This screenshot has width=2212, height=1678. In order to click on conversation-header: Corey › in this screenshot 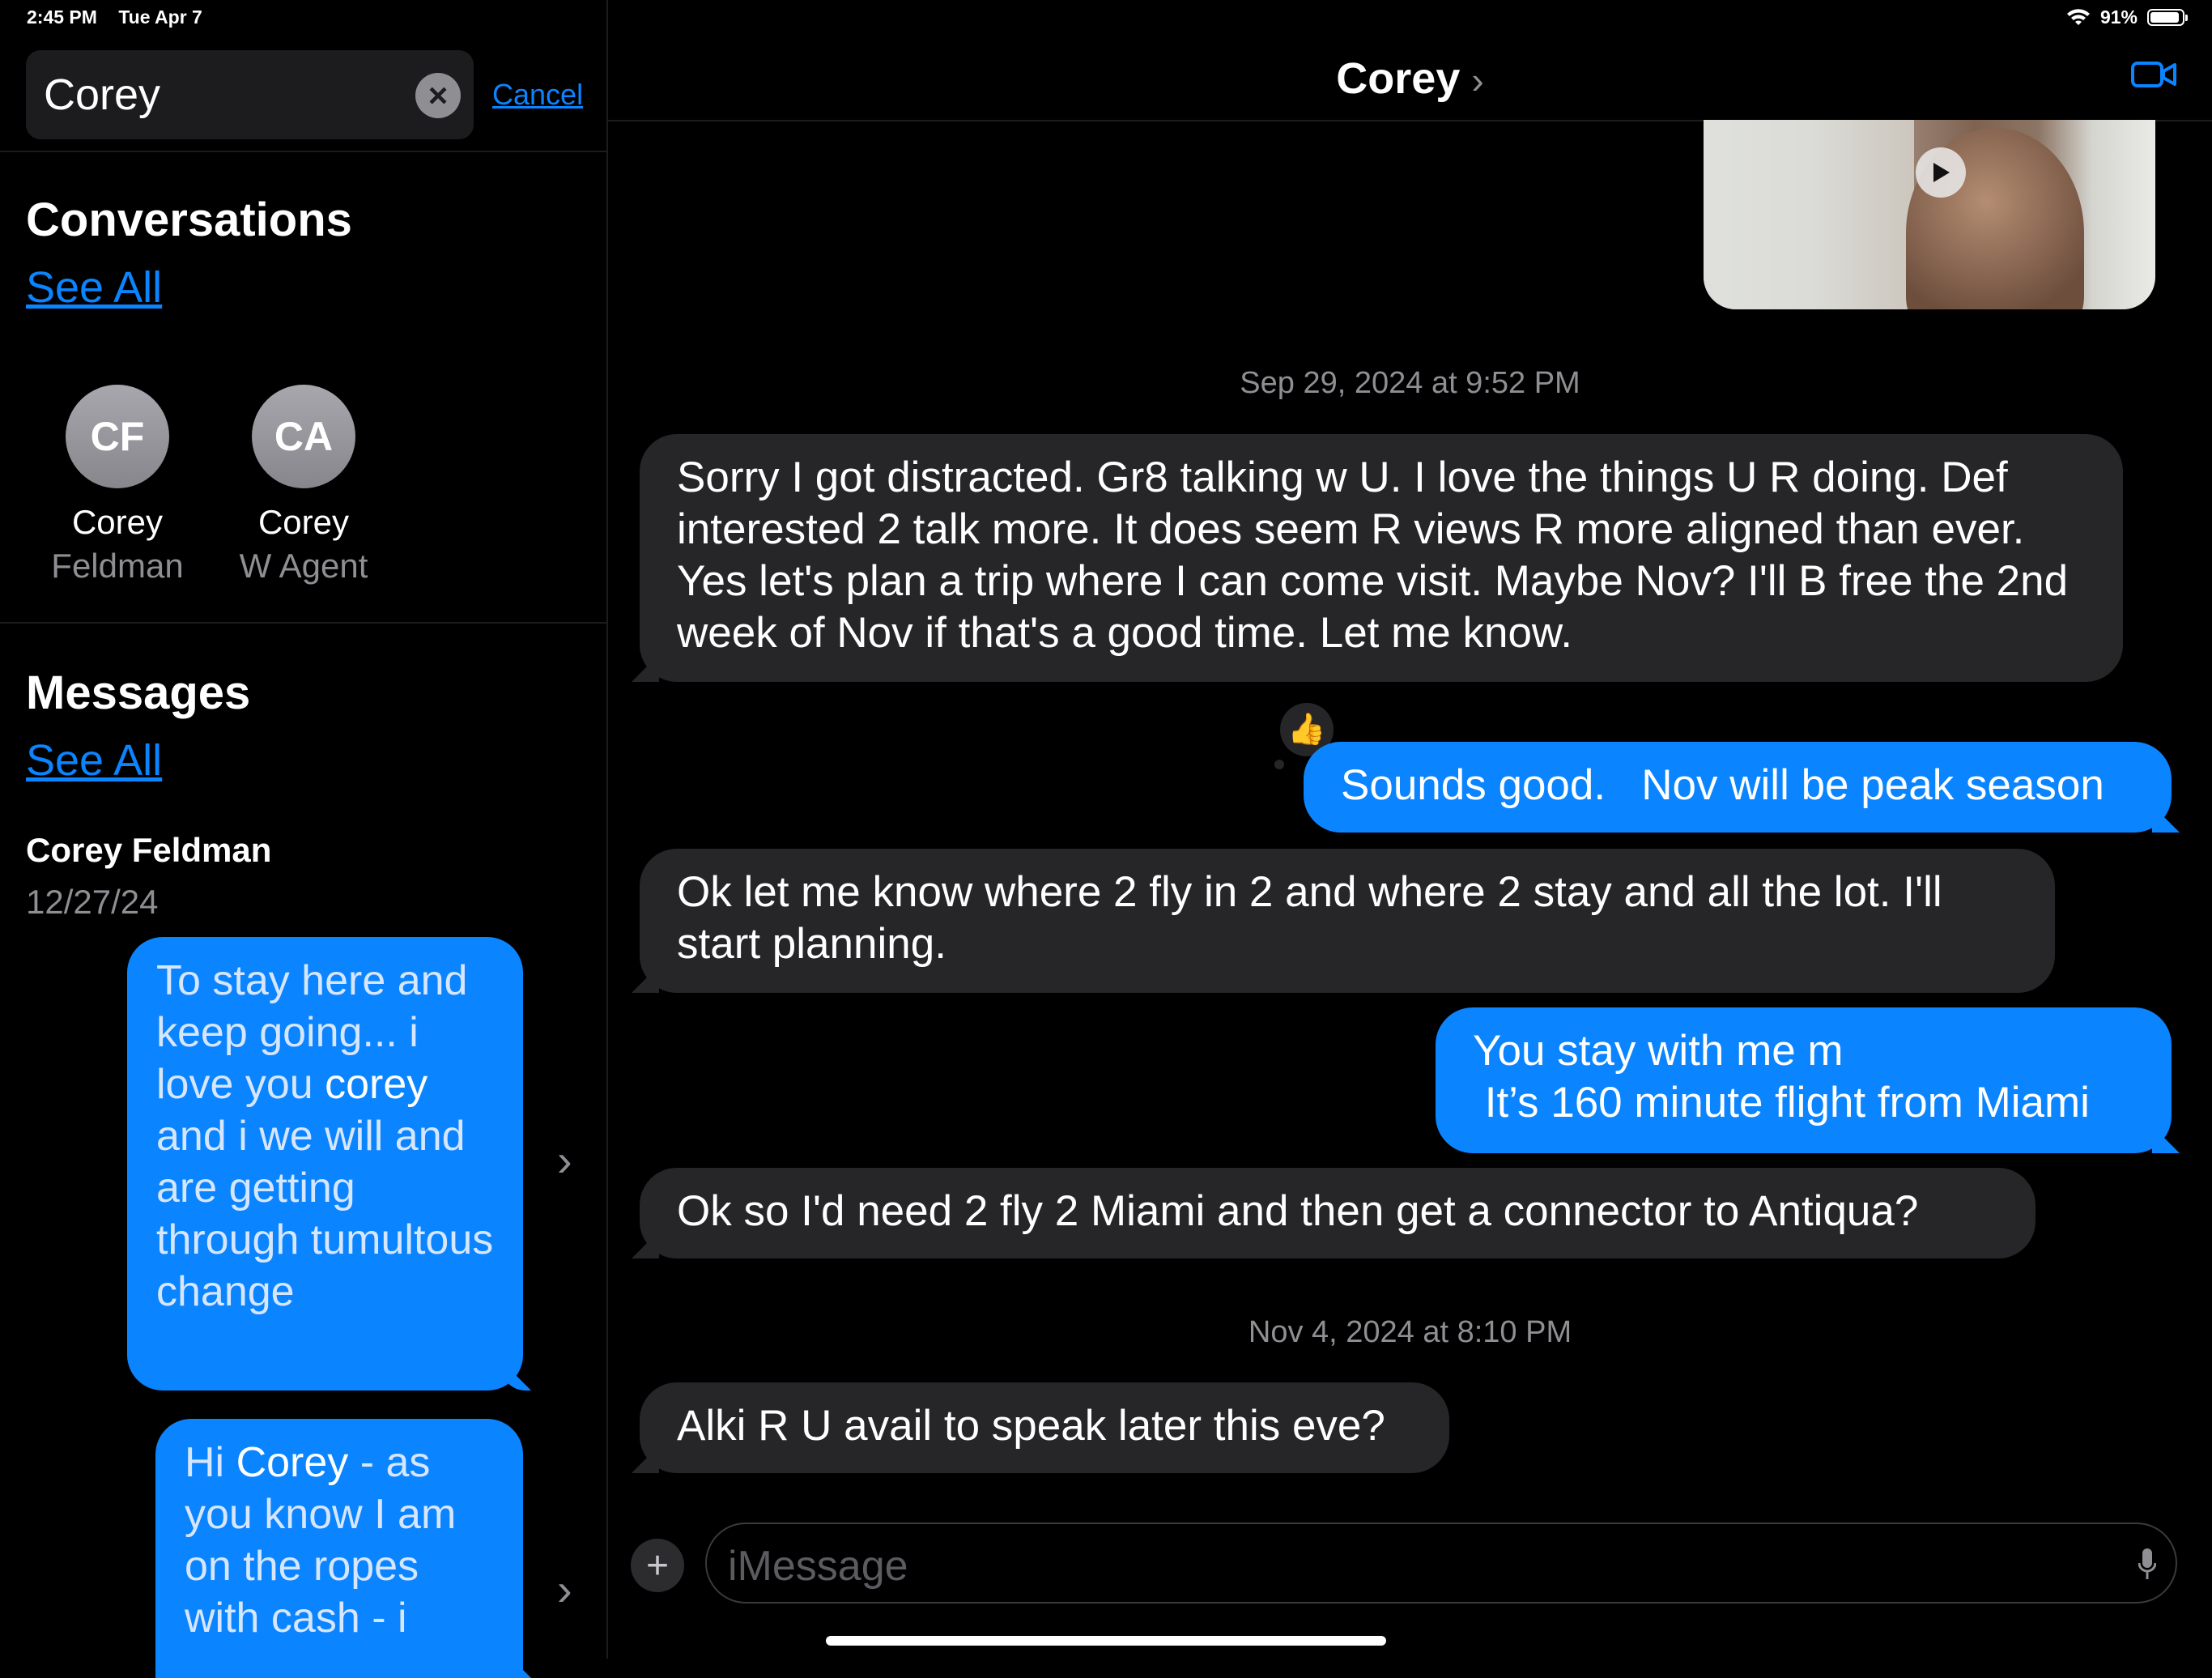, I will do `click(1410, 60)`.